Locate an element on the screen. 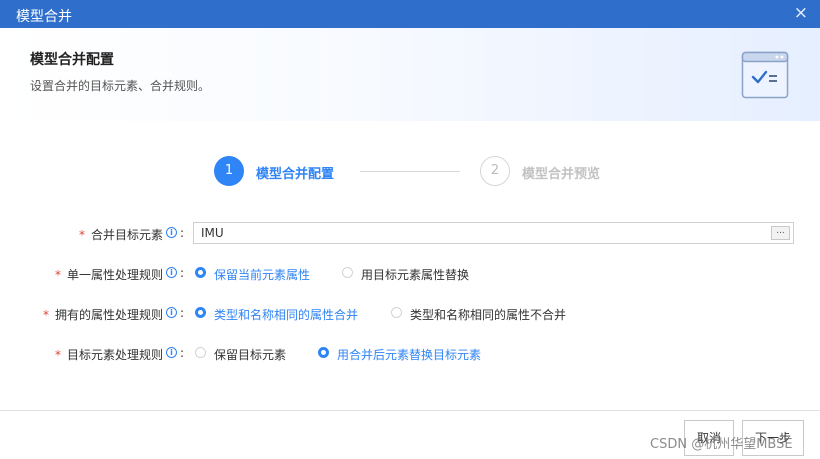 The image size is (820, 459). owned-attr-rule-label: * 拥有的属性处理规则 is located at coordinates (102, 315).